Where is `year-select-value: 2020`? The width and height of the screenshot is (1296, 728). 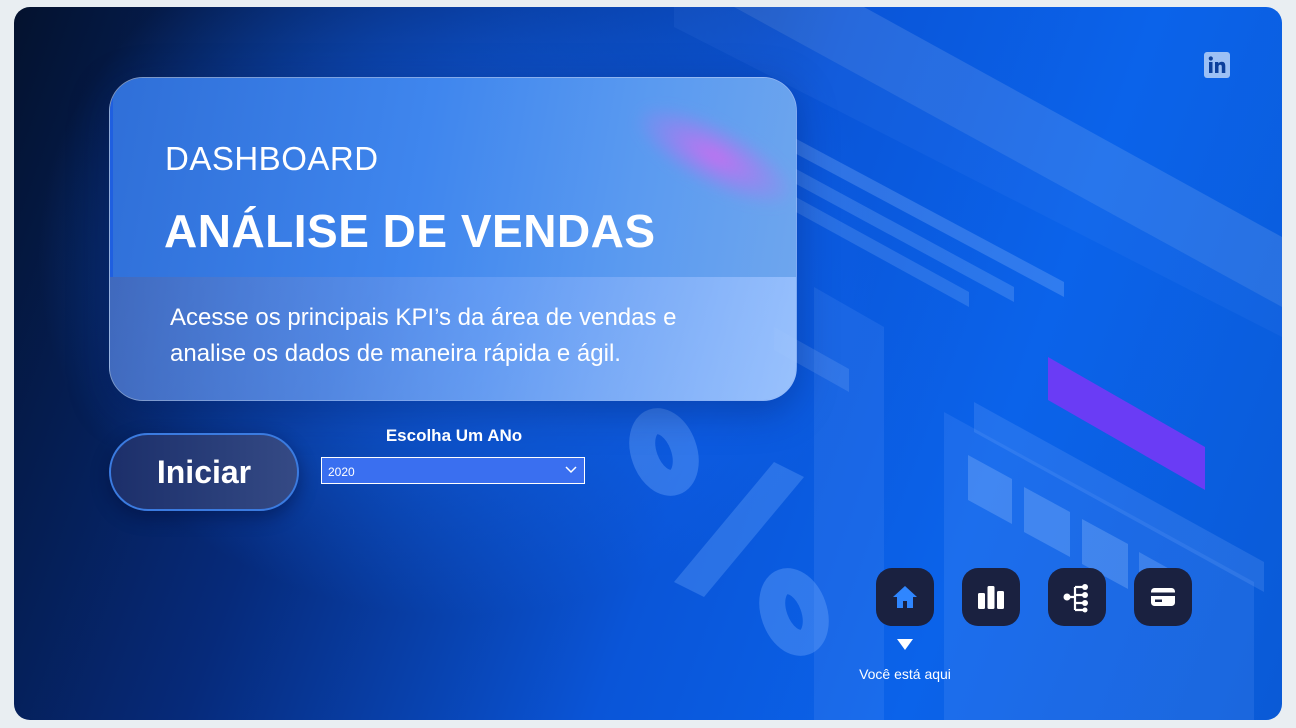 year-select-value: 2020 is located at coordinates (341, 472).